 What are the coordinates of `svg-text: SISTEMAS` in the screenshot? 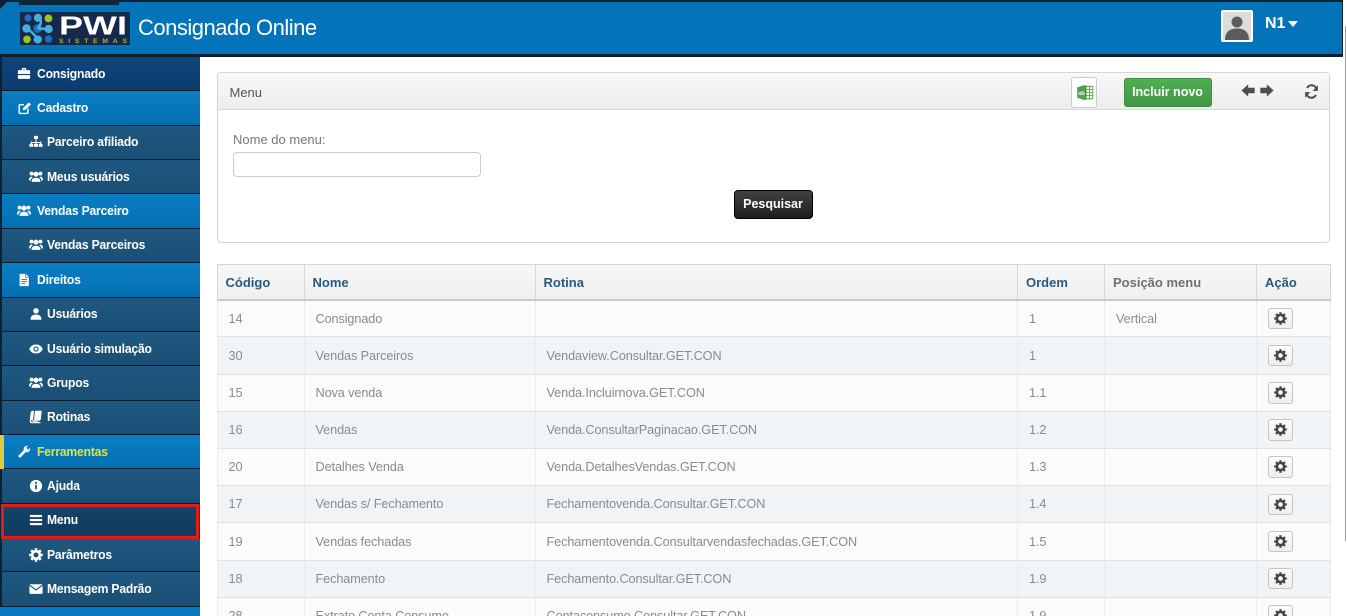 It's located at (93, 40).